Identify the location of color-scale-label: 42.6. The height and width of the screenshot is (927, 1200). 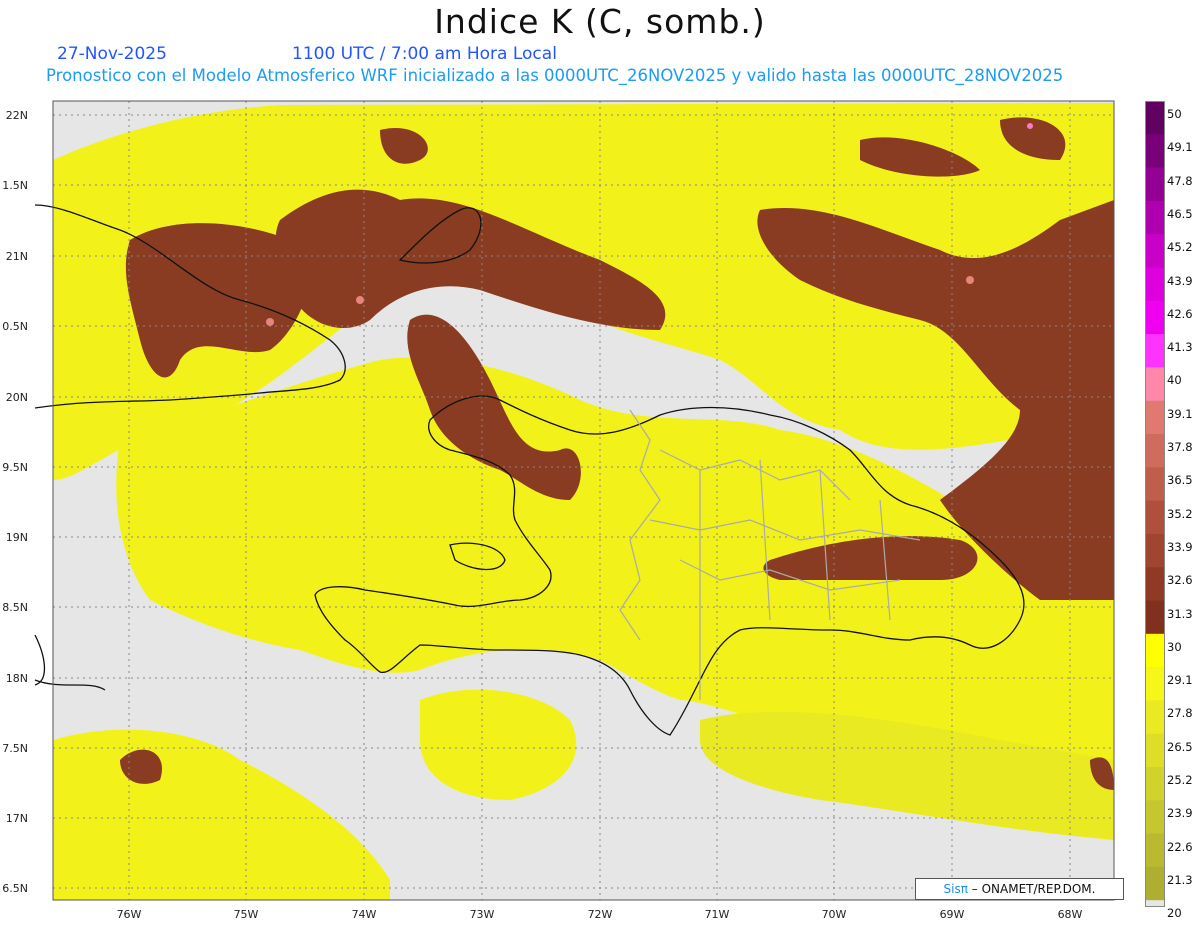
(1180, 313).